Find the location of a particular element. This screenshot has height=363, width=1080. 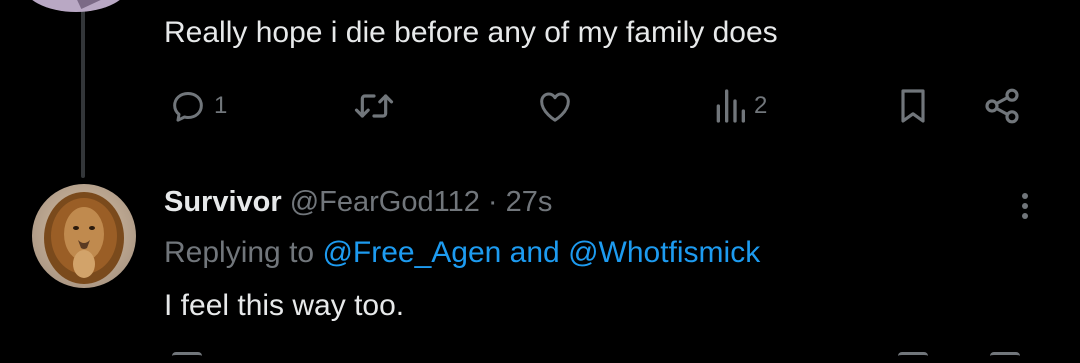

views-button: 2 is located at coordinates (739, 106).